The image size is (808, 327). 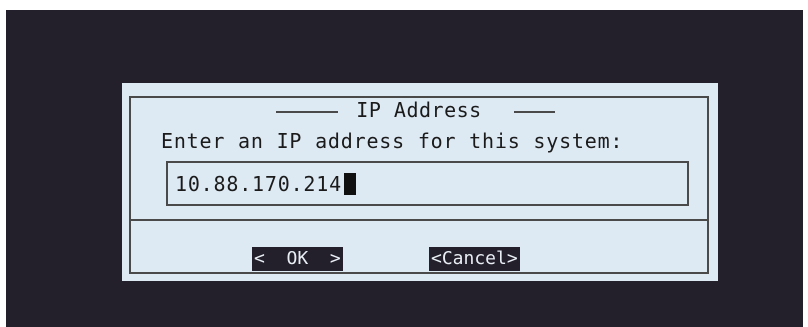 I want to click on prompt-text: Enter an IP address for this system:, so click(x=392, y=141).